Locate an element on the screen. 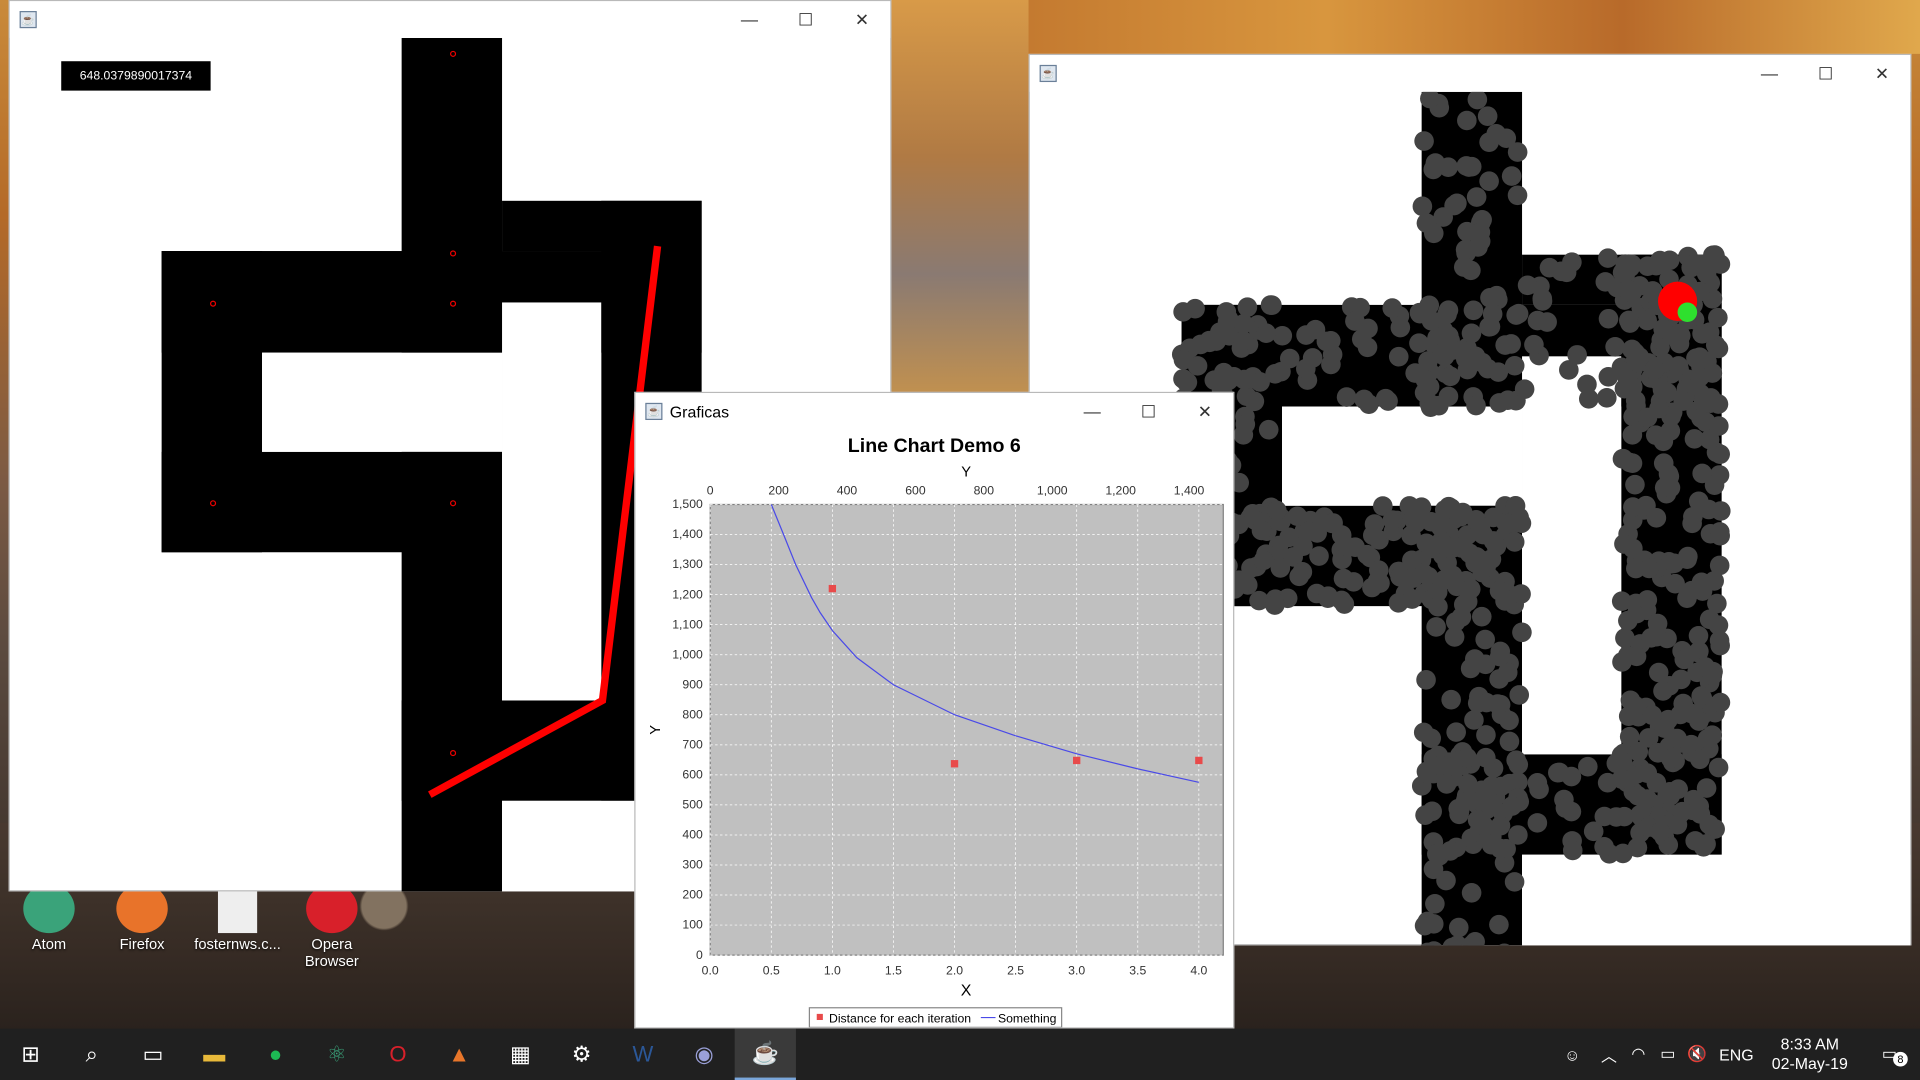 The height and width of the screenshot is (1080, 1920). wifi-icon: ◠ is located at coordinates (1638, 1054).